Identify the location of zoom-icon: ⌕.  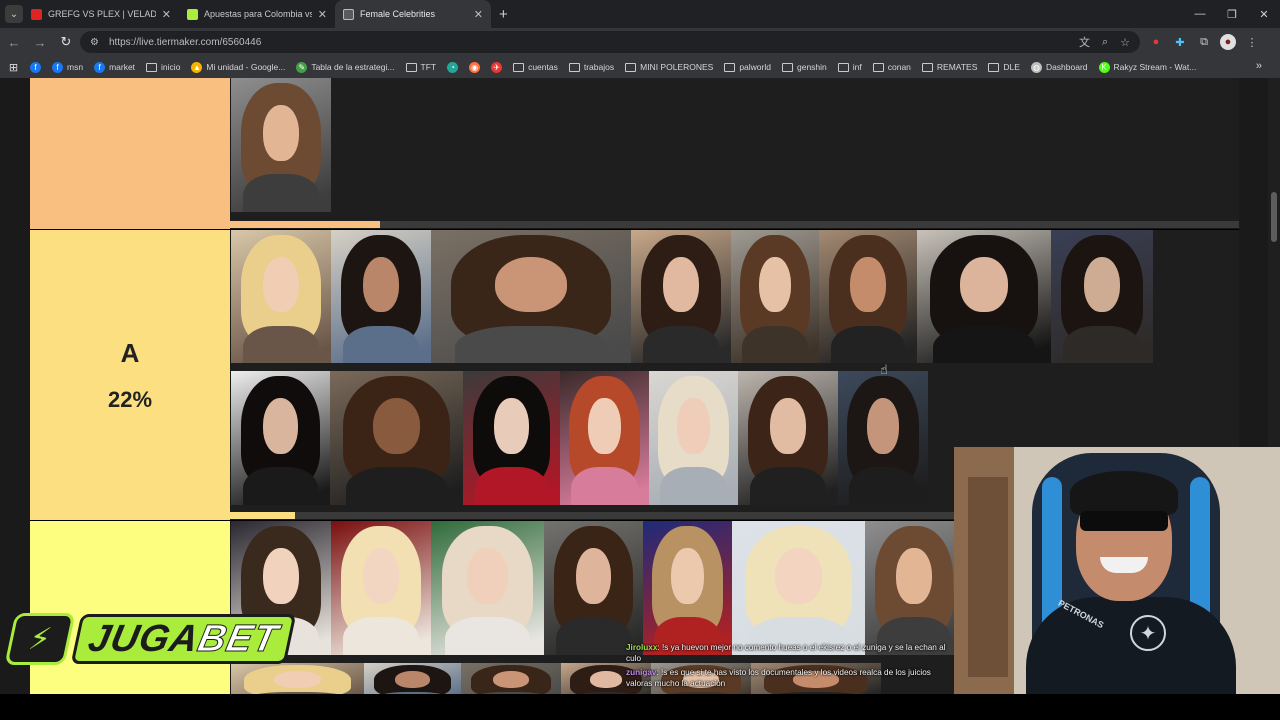
(1105, 42).